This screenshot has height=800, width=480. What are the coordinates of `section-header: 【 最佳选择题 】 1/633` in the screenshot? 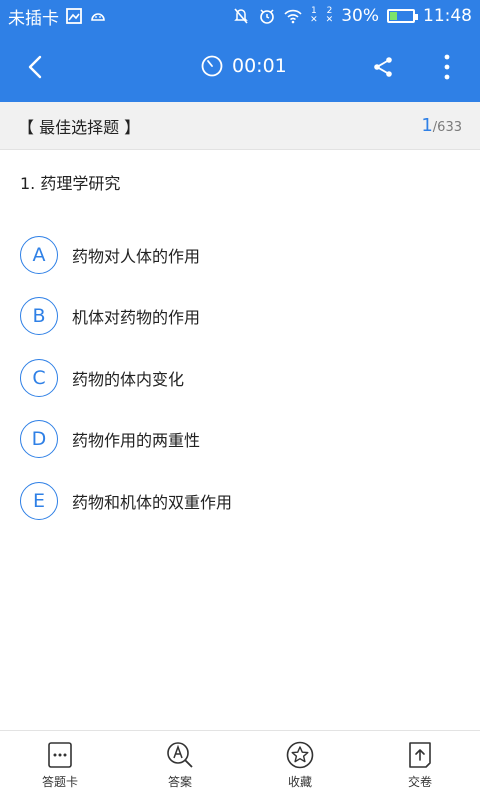 It's located at (240, 126).